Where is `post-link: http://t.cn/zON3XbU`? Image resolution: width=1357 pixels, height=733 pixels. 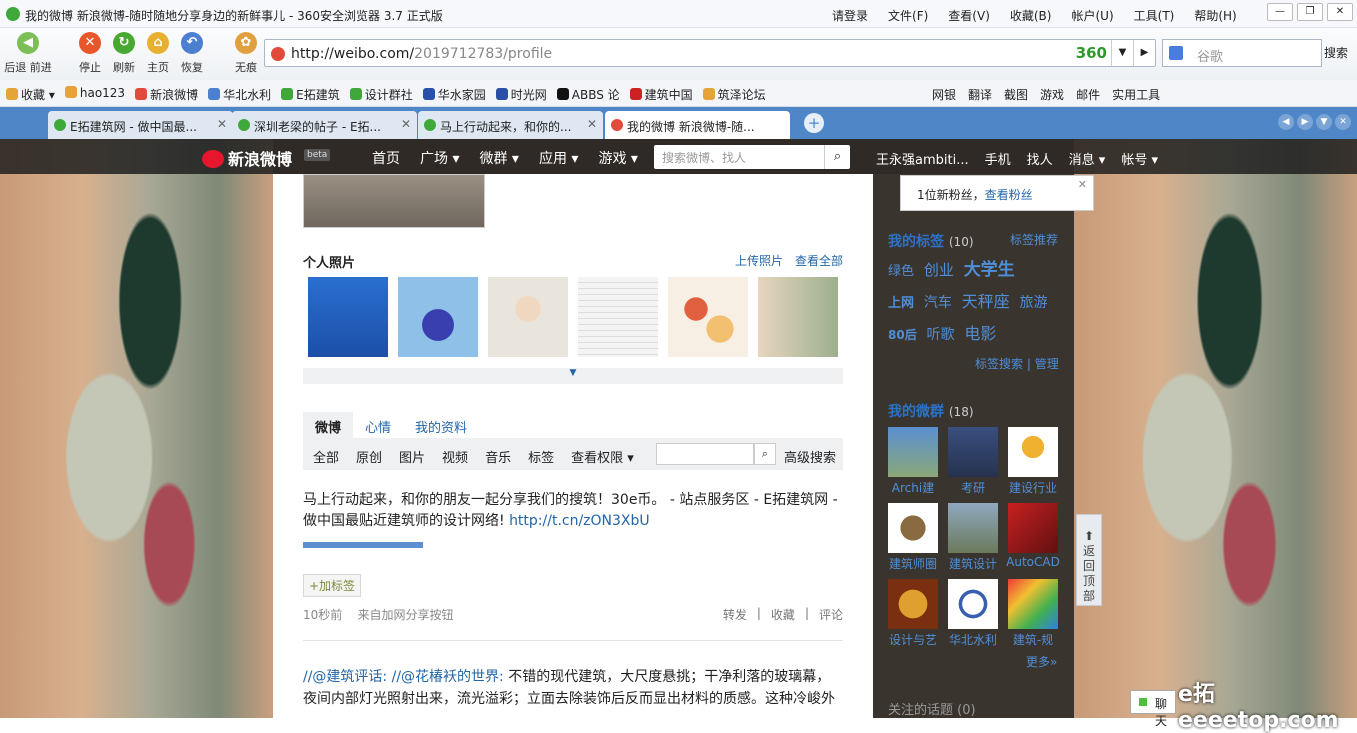
post-link: http://t.cn/zON3XbU is located at coordinates (579, 521).